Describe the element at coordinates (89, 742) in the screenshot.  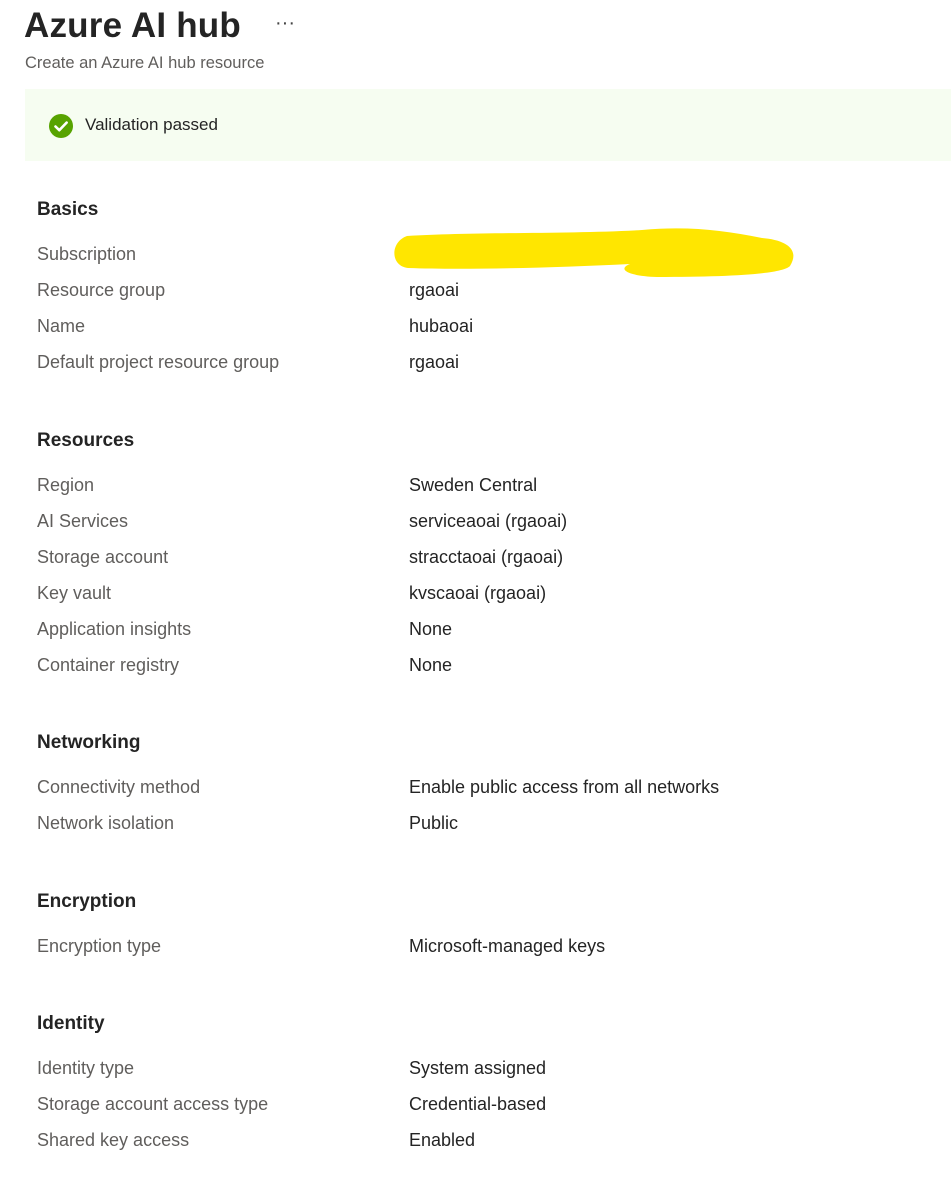
I see `section-title-networking: Networking` at that location.